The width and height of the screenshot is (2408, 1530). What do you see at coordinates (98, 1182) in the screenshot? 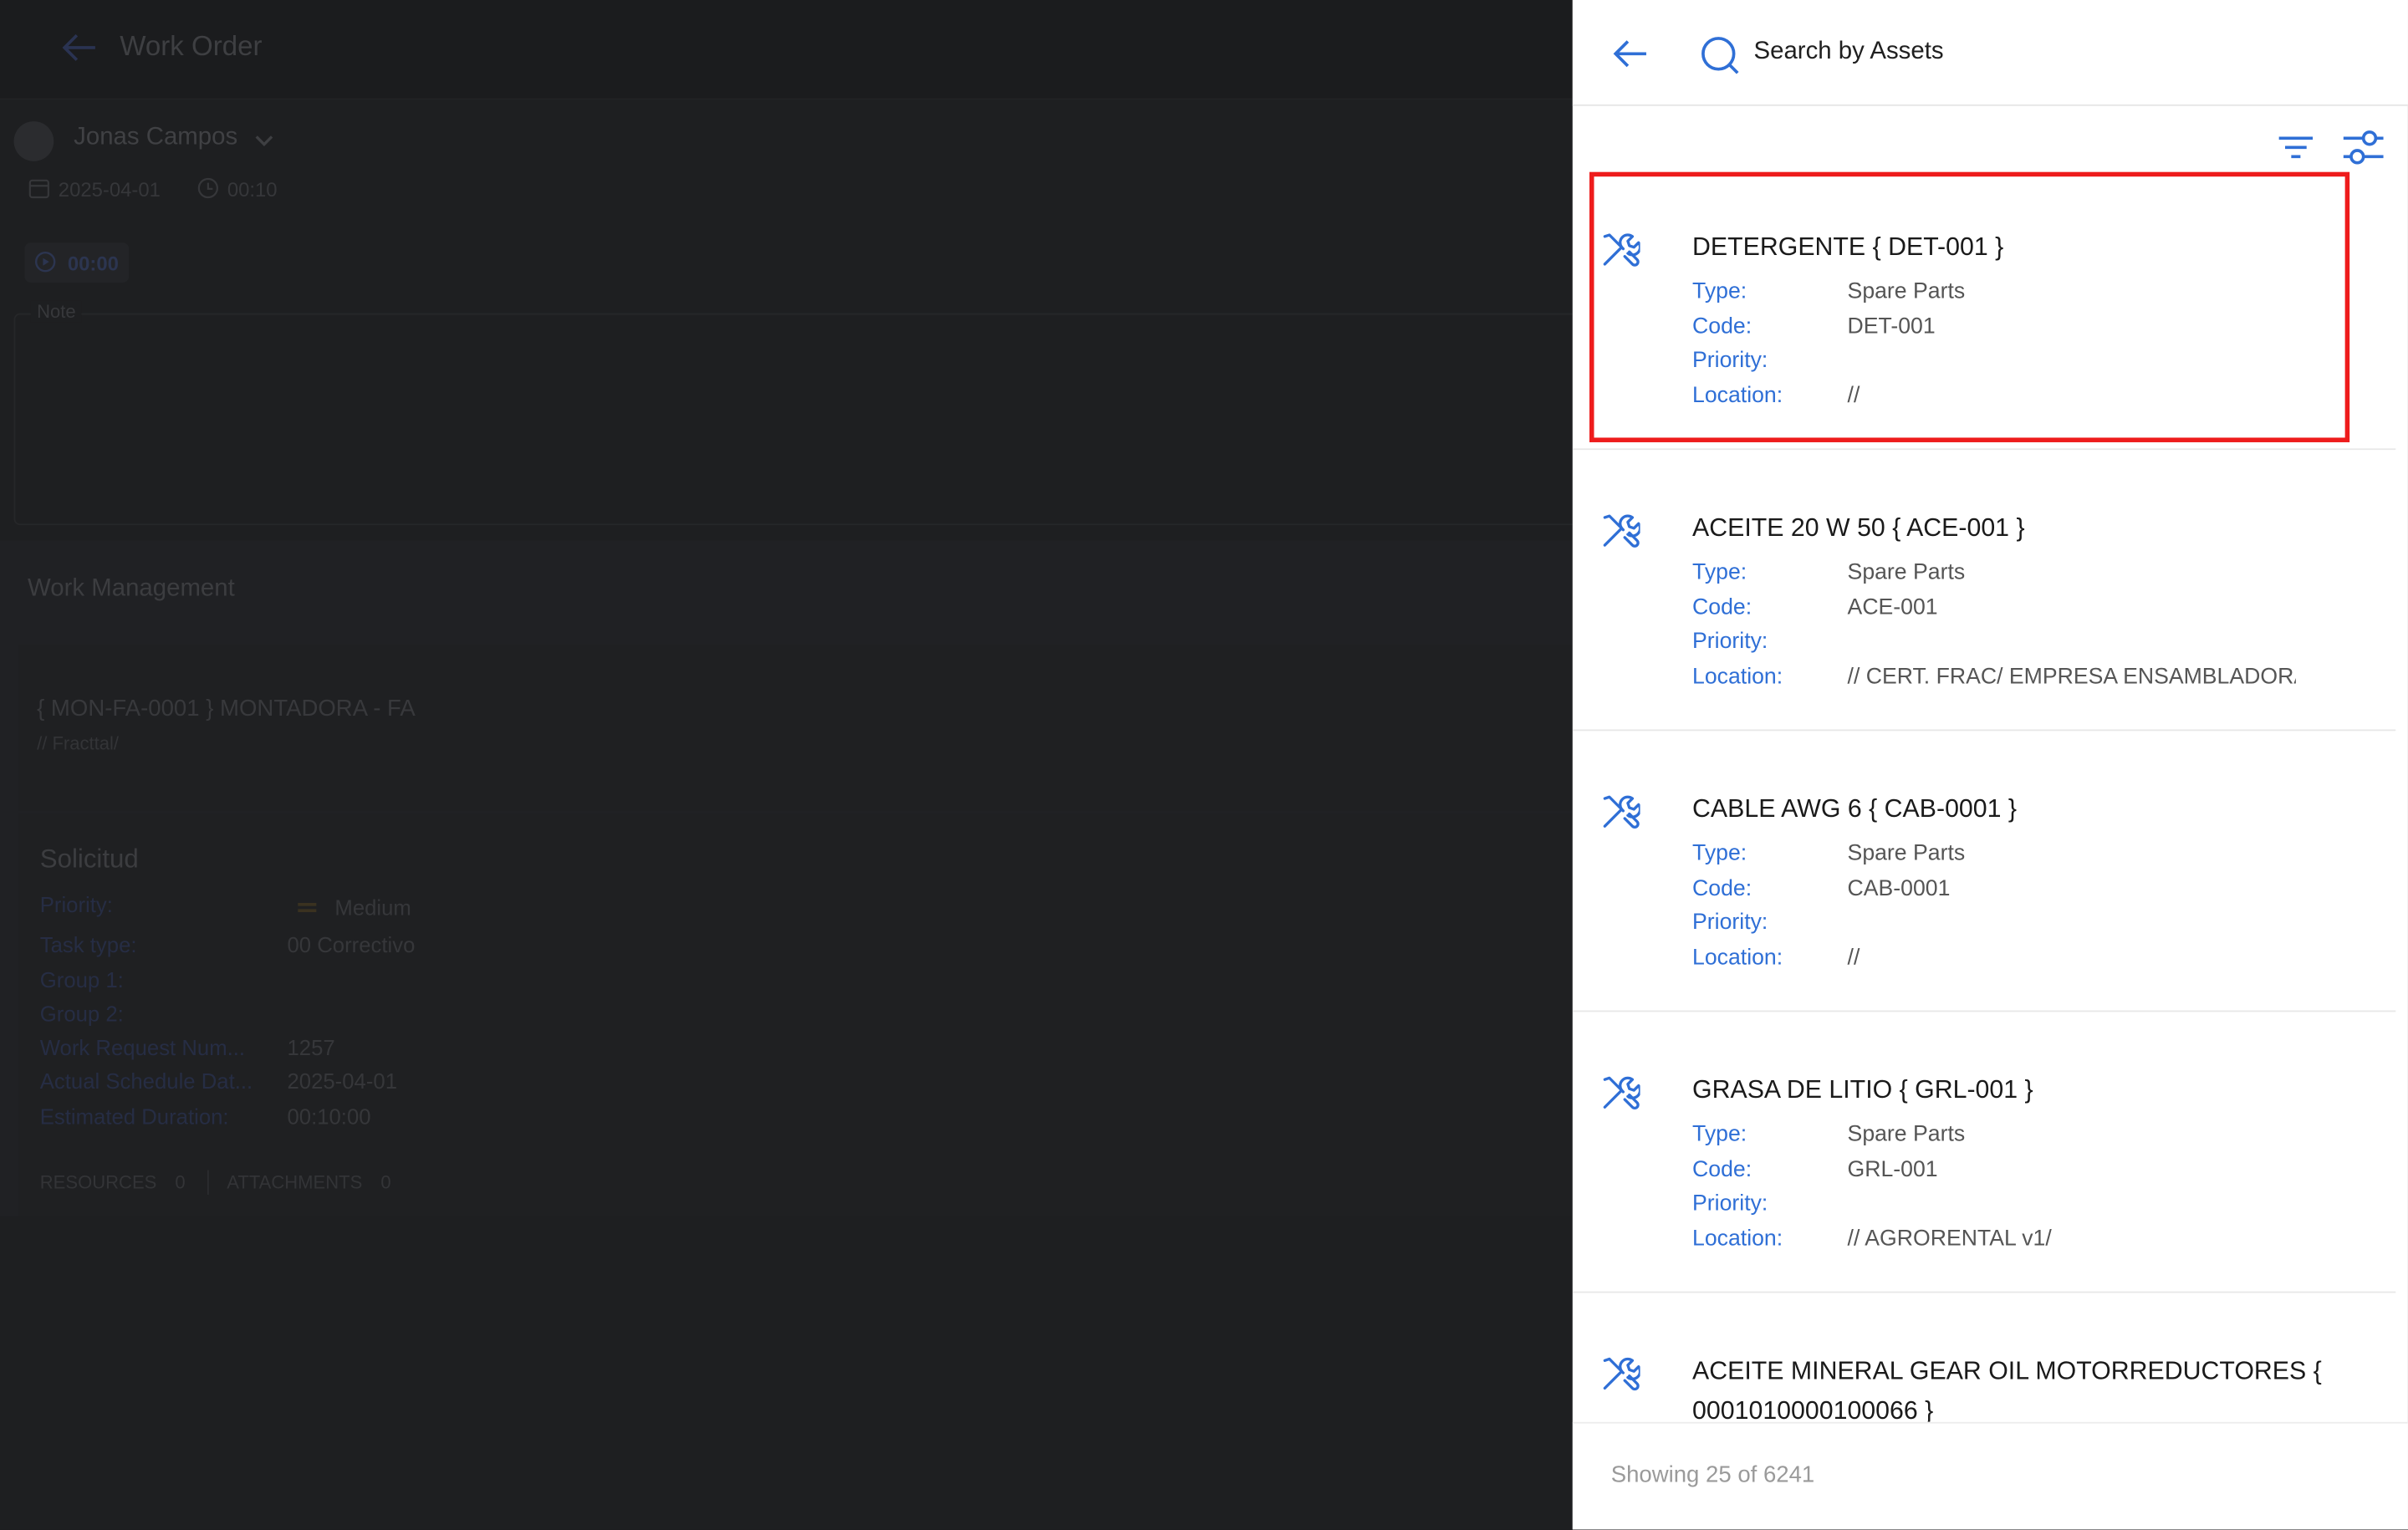
I see `tab-label: RESOURCES` at bounding box center [98, 1182].